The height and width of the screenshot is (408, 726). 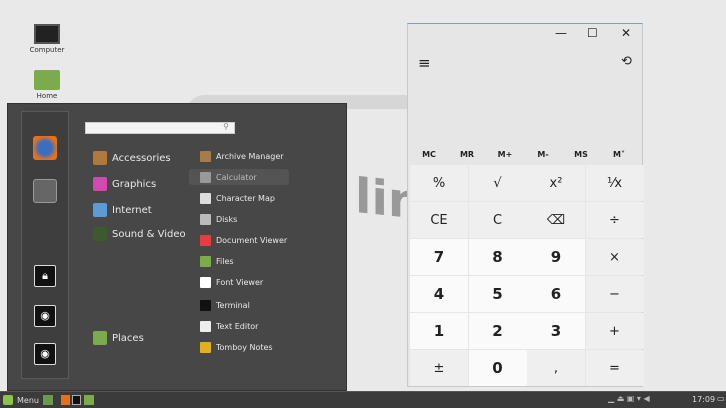 What do you see at coordinates (132, 158) in the screenshot?
I see `category-accessories: Accessories` at bounding box center [132, 158].